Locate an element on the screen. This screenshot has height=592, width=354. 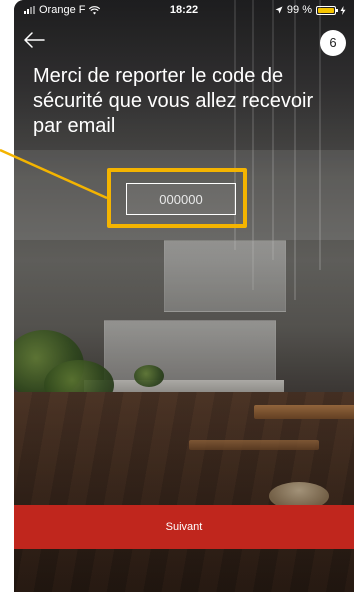
battery-level is located at coordinates (326, 10).